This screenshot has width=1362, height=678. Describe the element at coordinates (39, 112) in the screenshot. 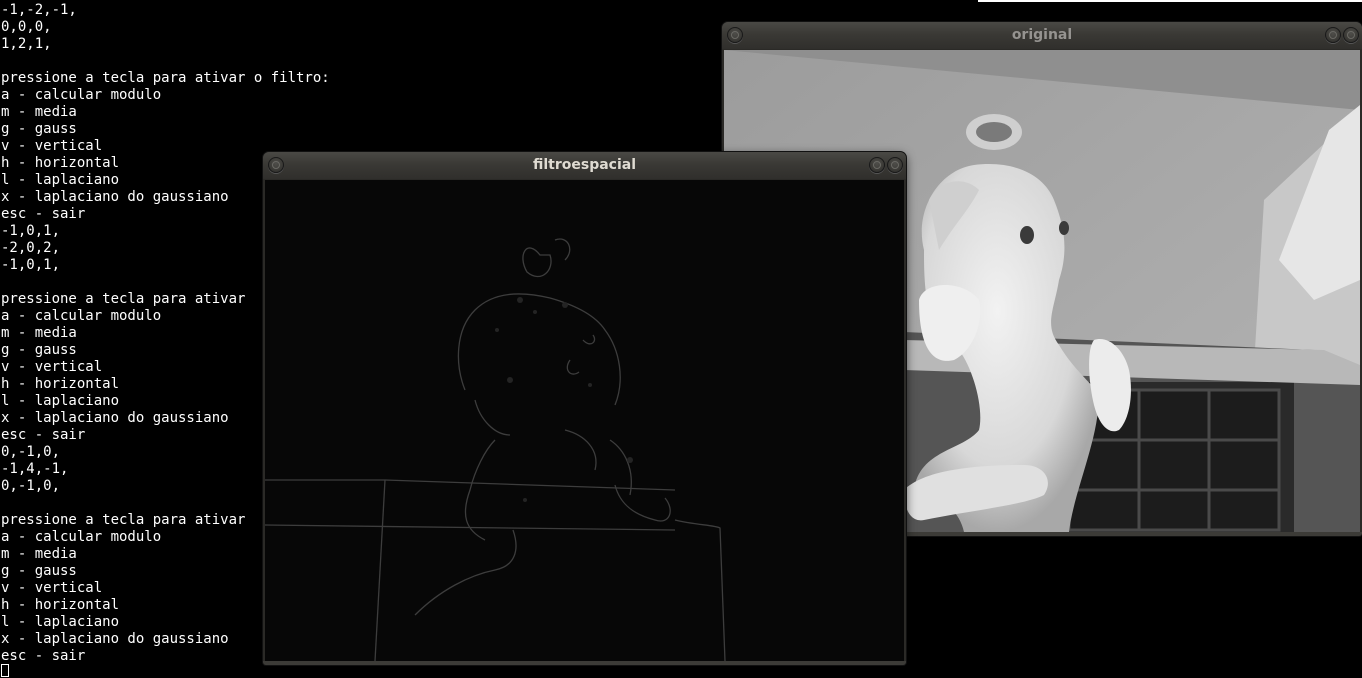

I see `terminal-line: m - media` at that location.